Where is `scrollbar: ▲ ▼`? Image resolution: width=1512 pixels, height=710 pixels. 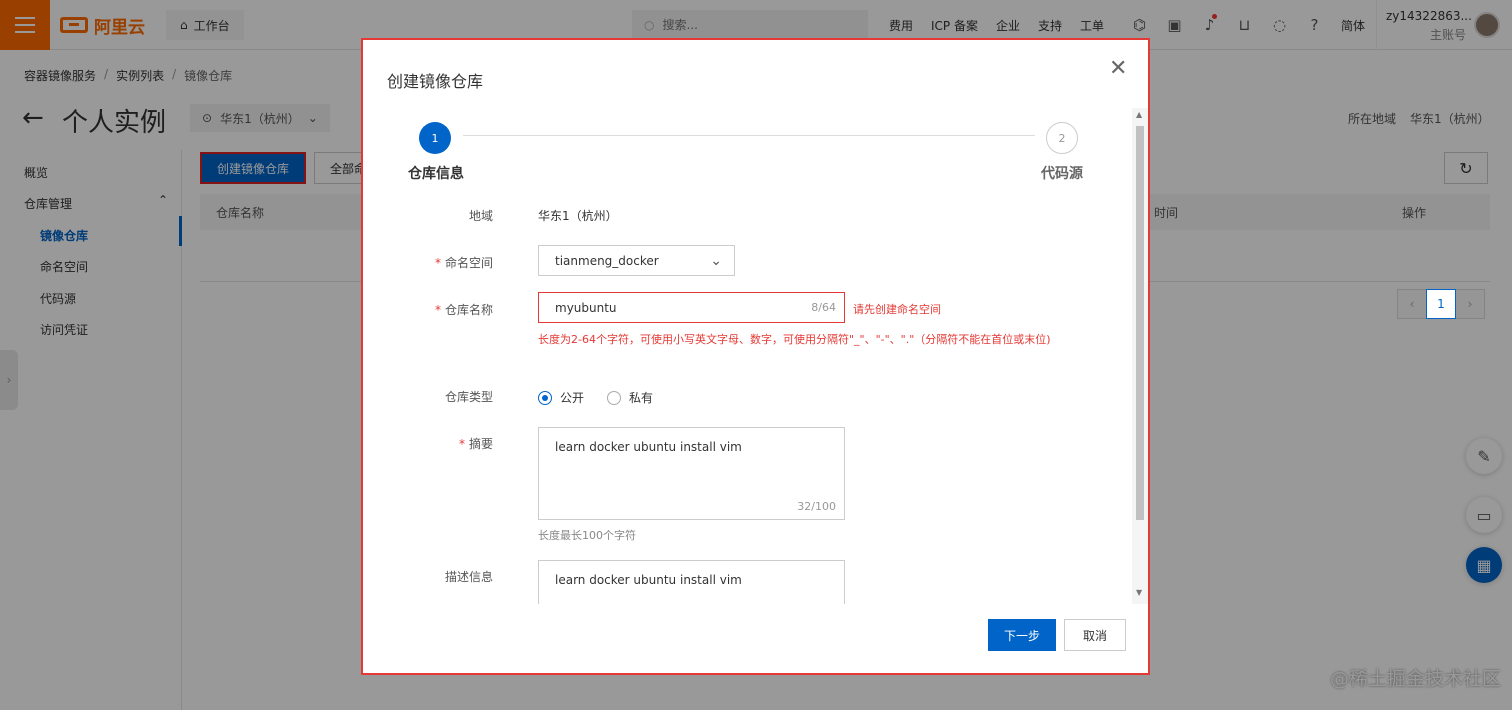
scrollbar: ▲ ▼ is located at coordinates (1140, 356).